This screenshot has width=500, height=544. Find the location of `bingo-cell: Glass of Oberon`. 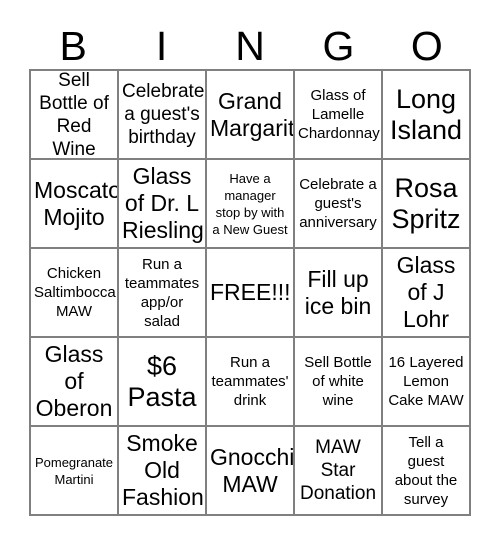

bingo-cell: Glass of Oberon is located at coordinates (75, 382).